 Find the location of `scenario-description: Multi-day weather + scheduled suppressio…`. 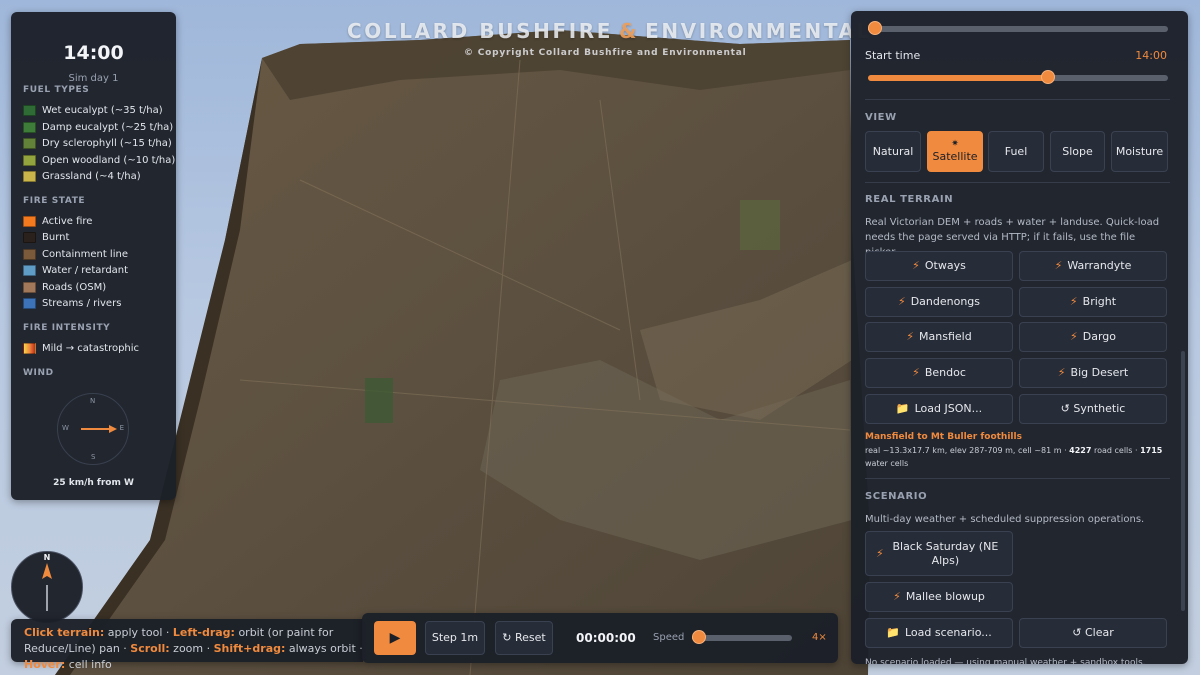

scenario-description: Multi-day weather + scheduled suppressio… is located at coordinates (1005, 519).